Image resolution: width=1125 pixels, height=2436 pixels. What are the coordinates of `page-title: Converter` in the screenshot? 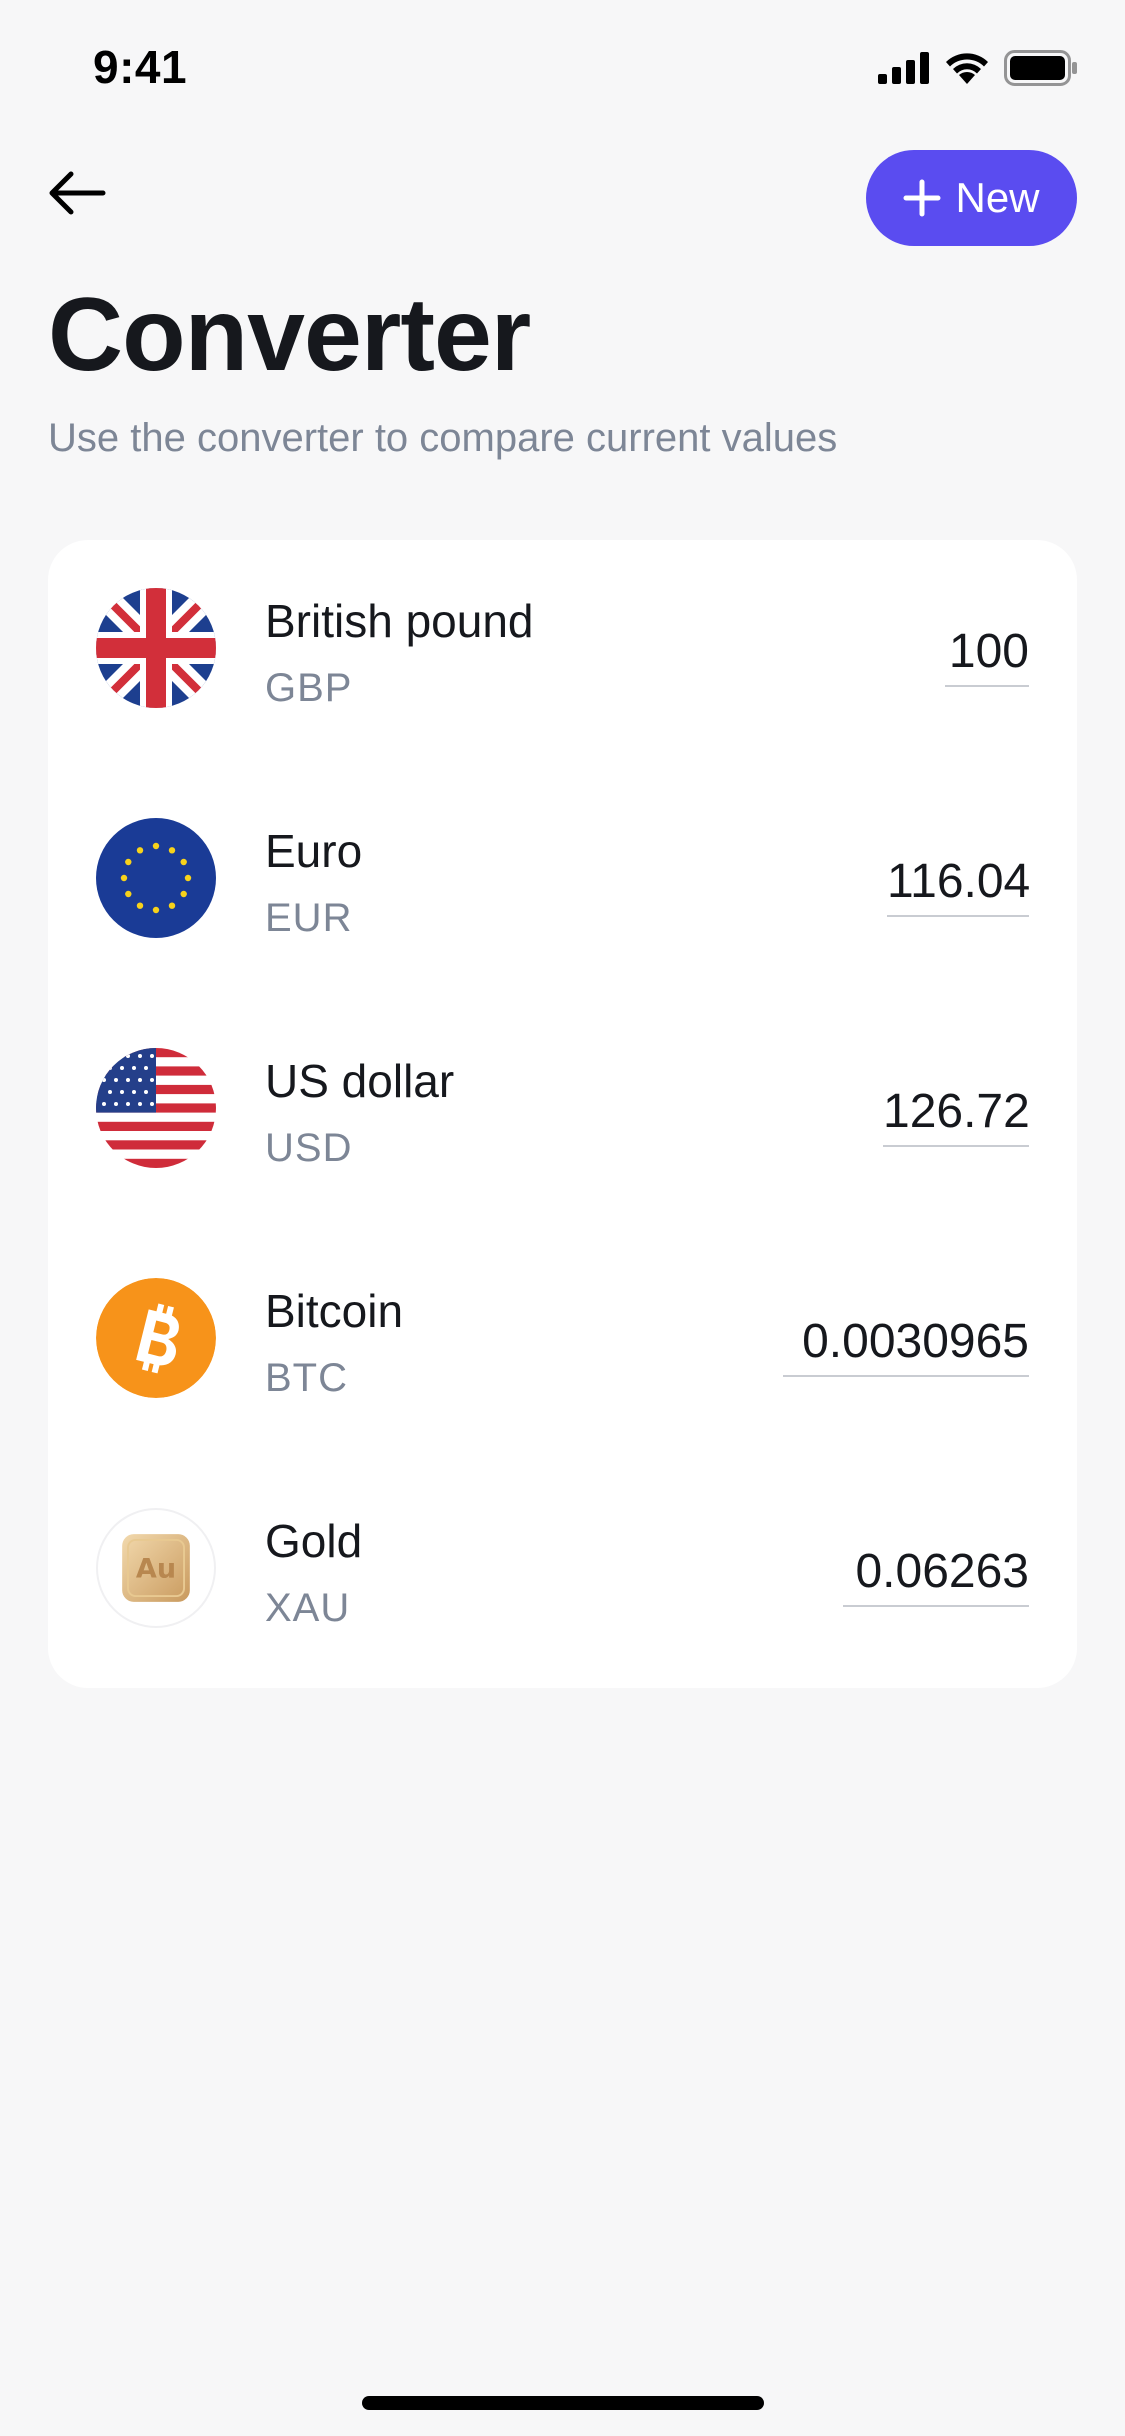 It's located at (289, 335).